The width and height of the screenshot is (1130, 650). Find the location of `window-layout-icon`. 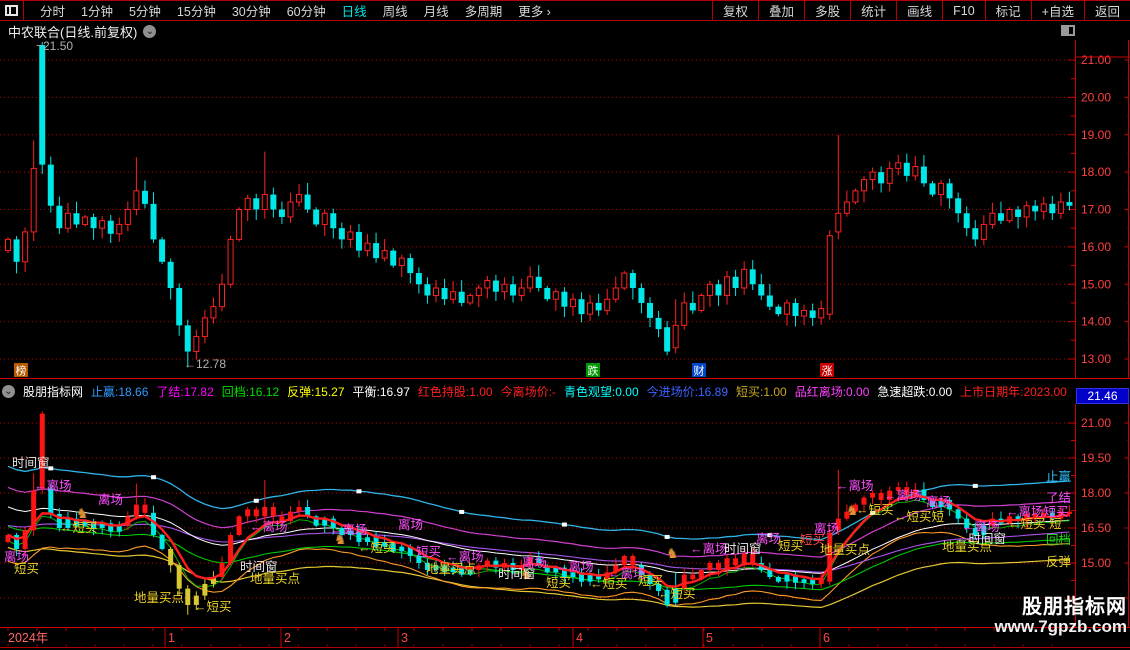

window-layout-icon is located at coordinates (12, 10).